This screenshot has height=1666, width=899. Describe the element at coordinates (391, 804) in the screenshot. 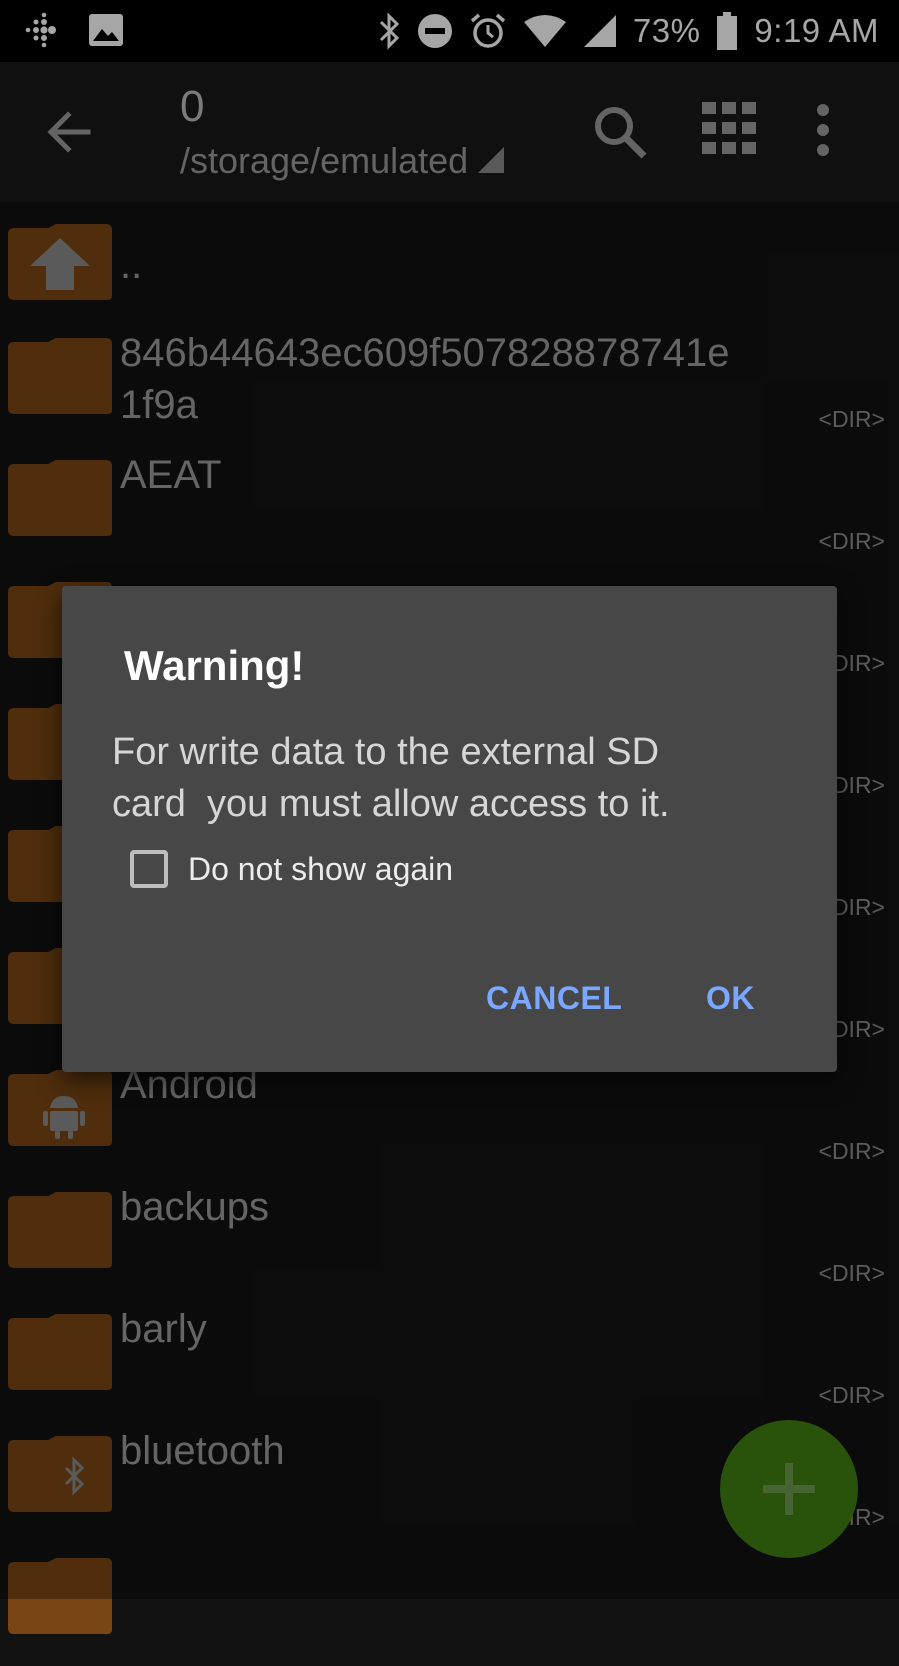

I see `dialog-message-line2: card you must allow access to it.` at that location.